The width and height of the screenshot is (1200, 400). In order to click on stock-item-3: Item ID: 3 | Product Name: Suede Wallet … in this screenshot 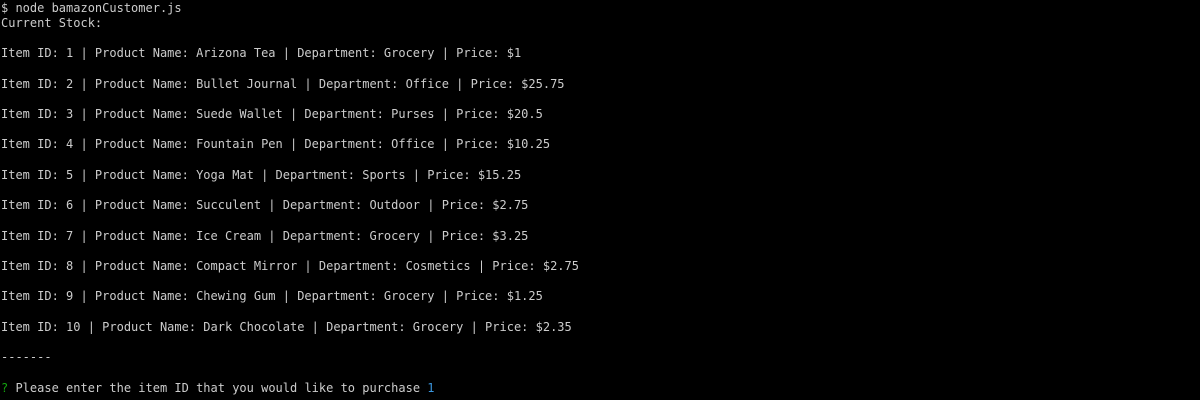, I will do `click(272, 114)`.